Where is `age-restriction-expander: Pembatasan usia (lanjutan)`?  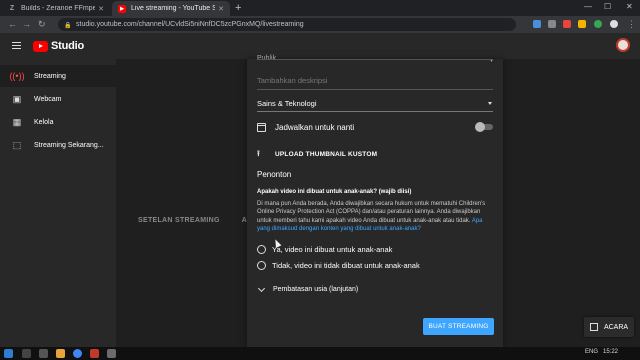
age-restriction-expander: Pembatasan usia (lanjutan) is located at coordinates (308, 288).